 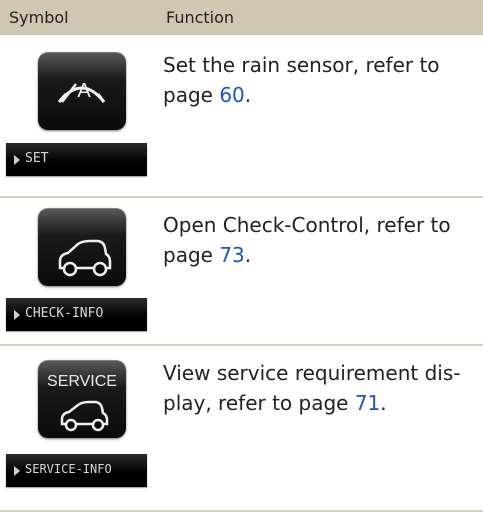 I want to click on check-info-display-bar: CHECK-INFO, so click(x=76, y=314).